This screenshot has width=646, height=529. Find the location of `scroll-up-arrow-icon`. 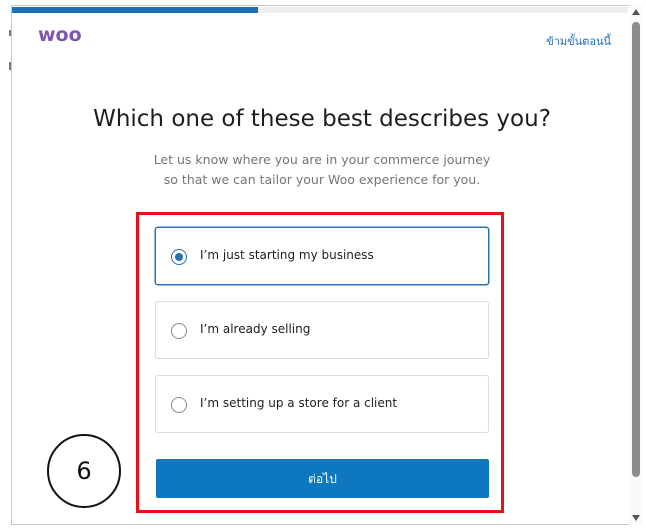

scroll-up-arrow-icon is located at coordinates (636, 12).